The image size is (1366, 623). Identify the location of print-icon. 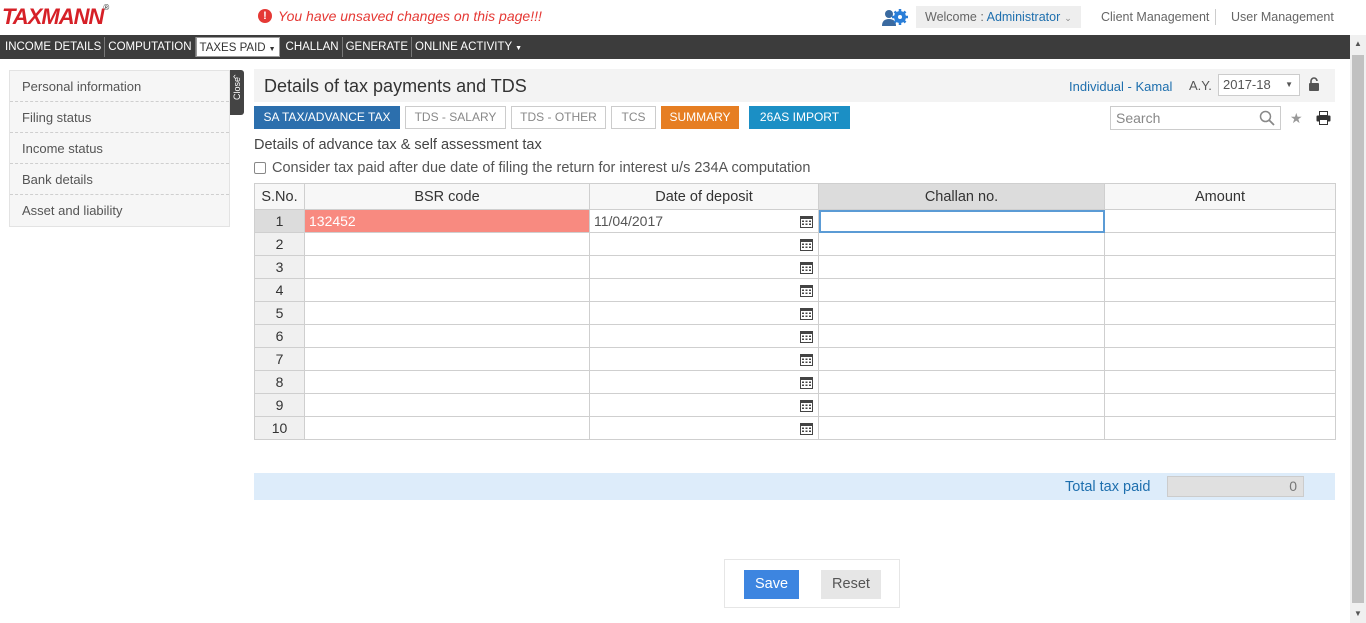
(1323, 118).